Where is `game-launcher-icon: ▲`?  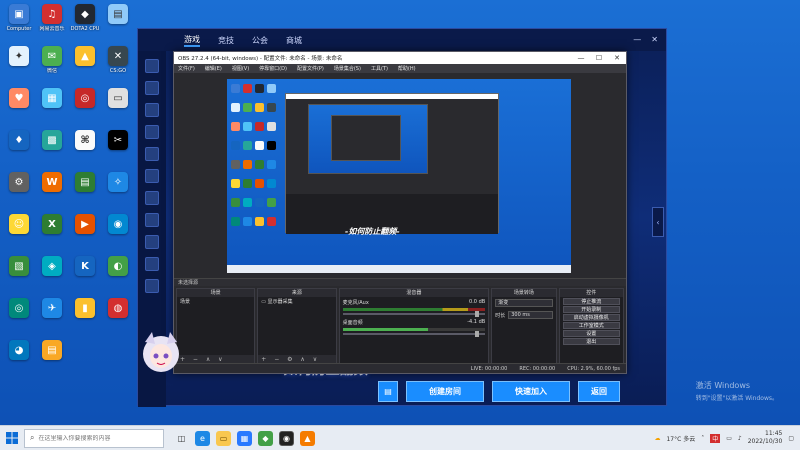
game-launcher-icon: ▲ is located at coordinates (307, 438).